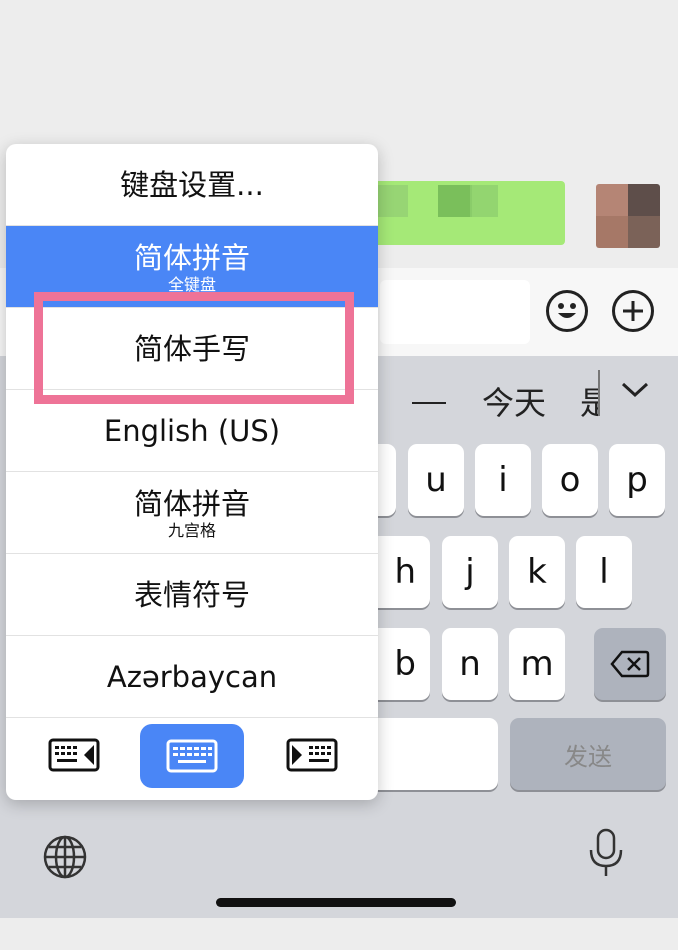  Describe the element at coordinates (570, 480) in the screenshot. I see `key-o: o` at that location.